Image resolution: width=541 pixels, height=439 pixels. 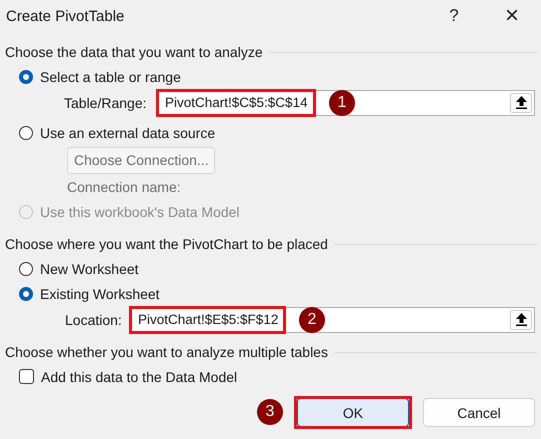 What do you see at coordinates (270, 412) in the screenshot?
I see `step-badge: 3` at bounding box center [270, 412].